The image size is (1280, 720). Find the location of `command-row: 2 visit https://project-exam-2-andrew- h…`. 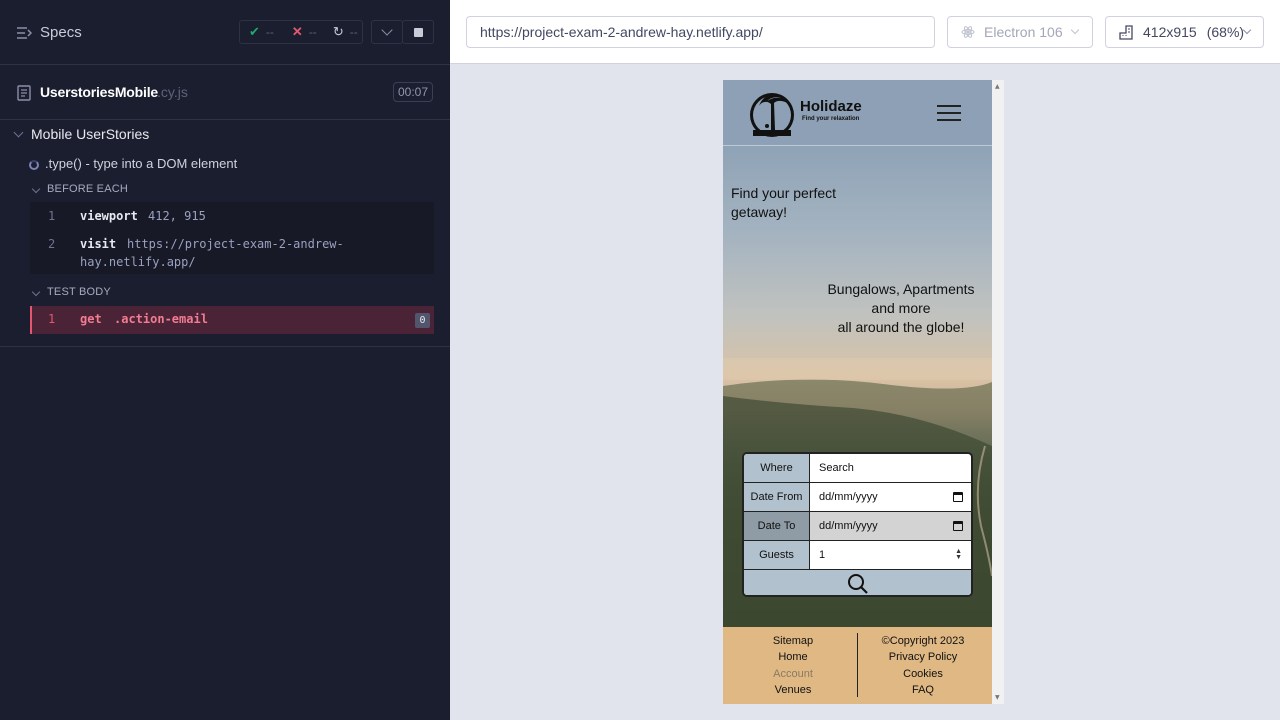

command-row: 2 visit https://project-exam-2-andrew- h… is located at coordinates (232, 254).